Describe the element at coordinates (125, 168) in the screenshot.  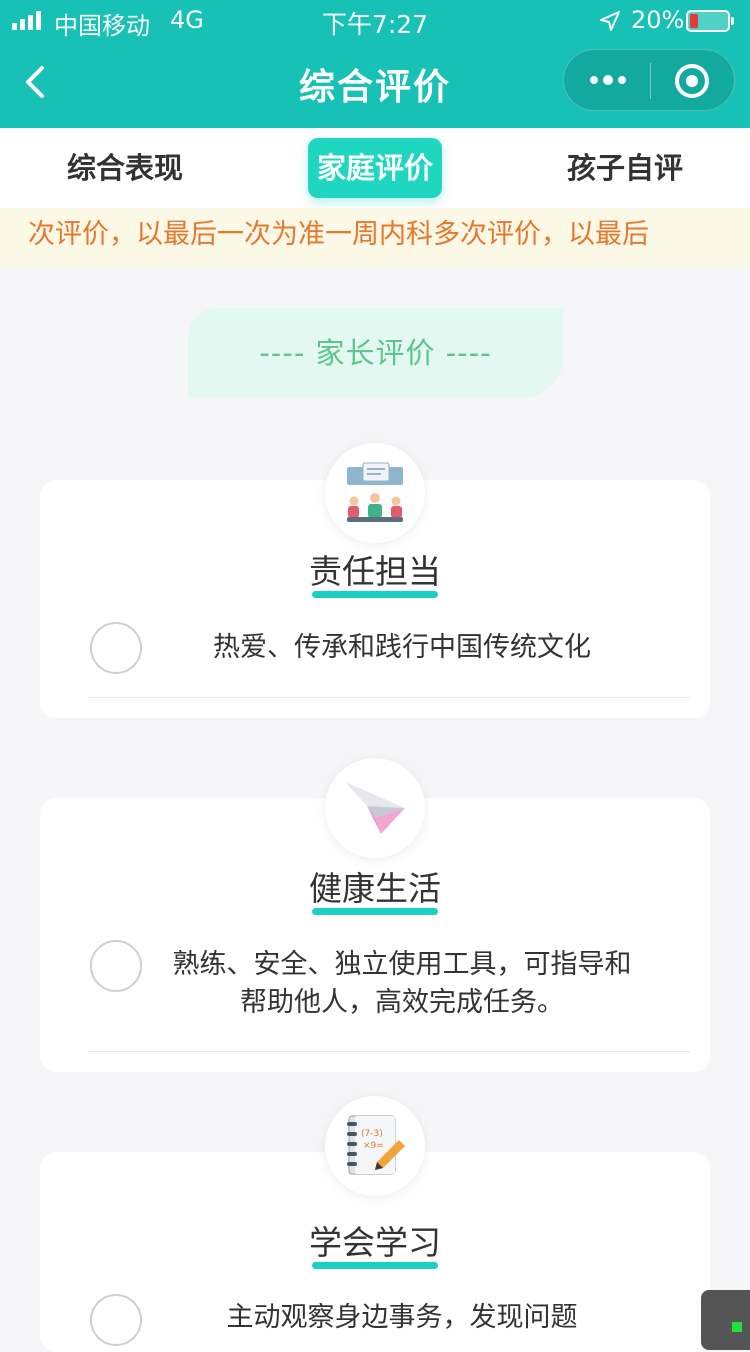
I see `tab-overall: 综合表现` at that location.